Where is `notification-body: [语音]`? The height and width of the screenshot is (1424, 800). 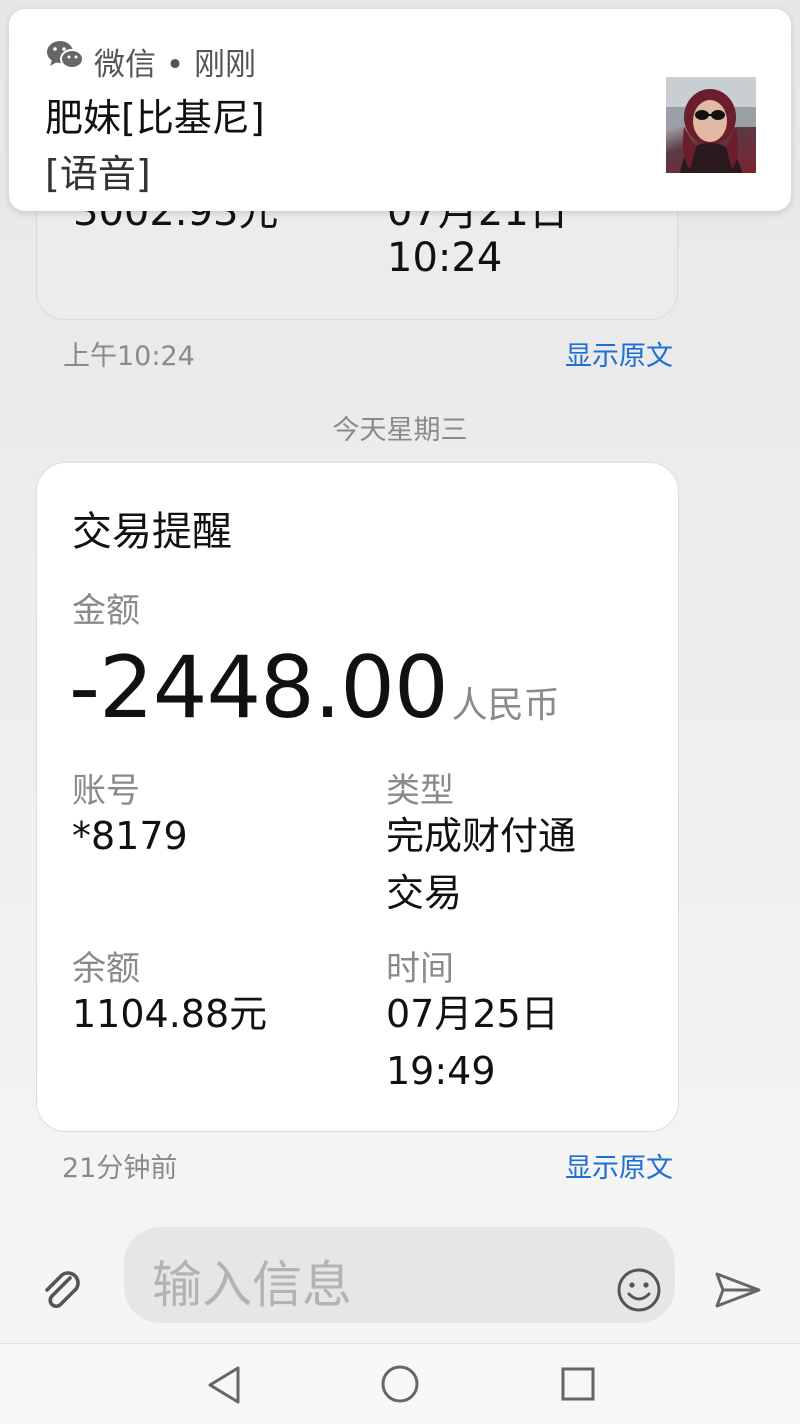 notification-body: [语音] is located at coordinates (98, 174).